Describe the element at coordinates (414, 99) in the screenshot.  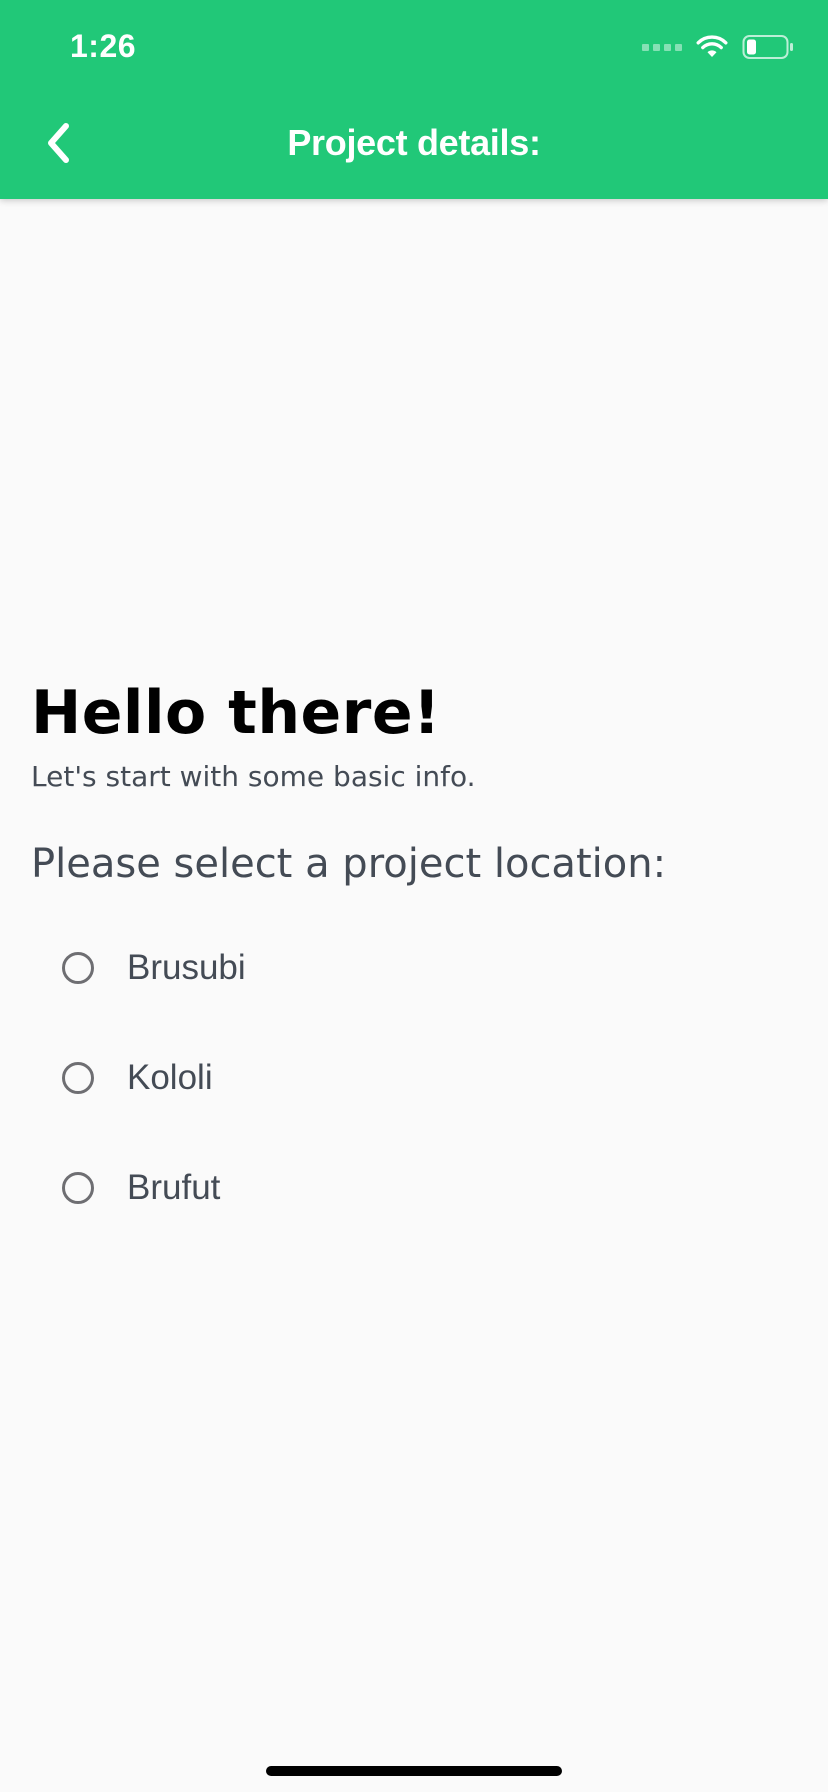
I see `app-bar: 1:26 Project details:` at that location.